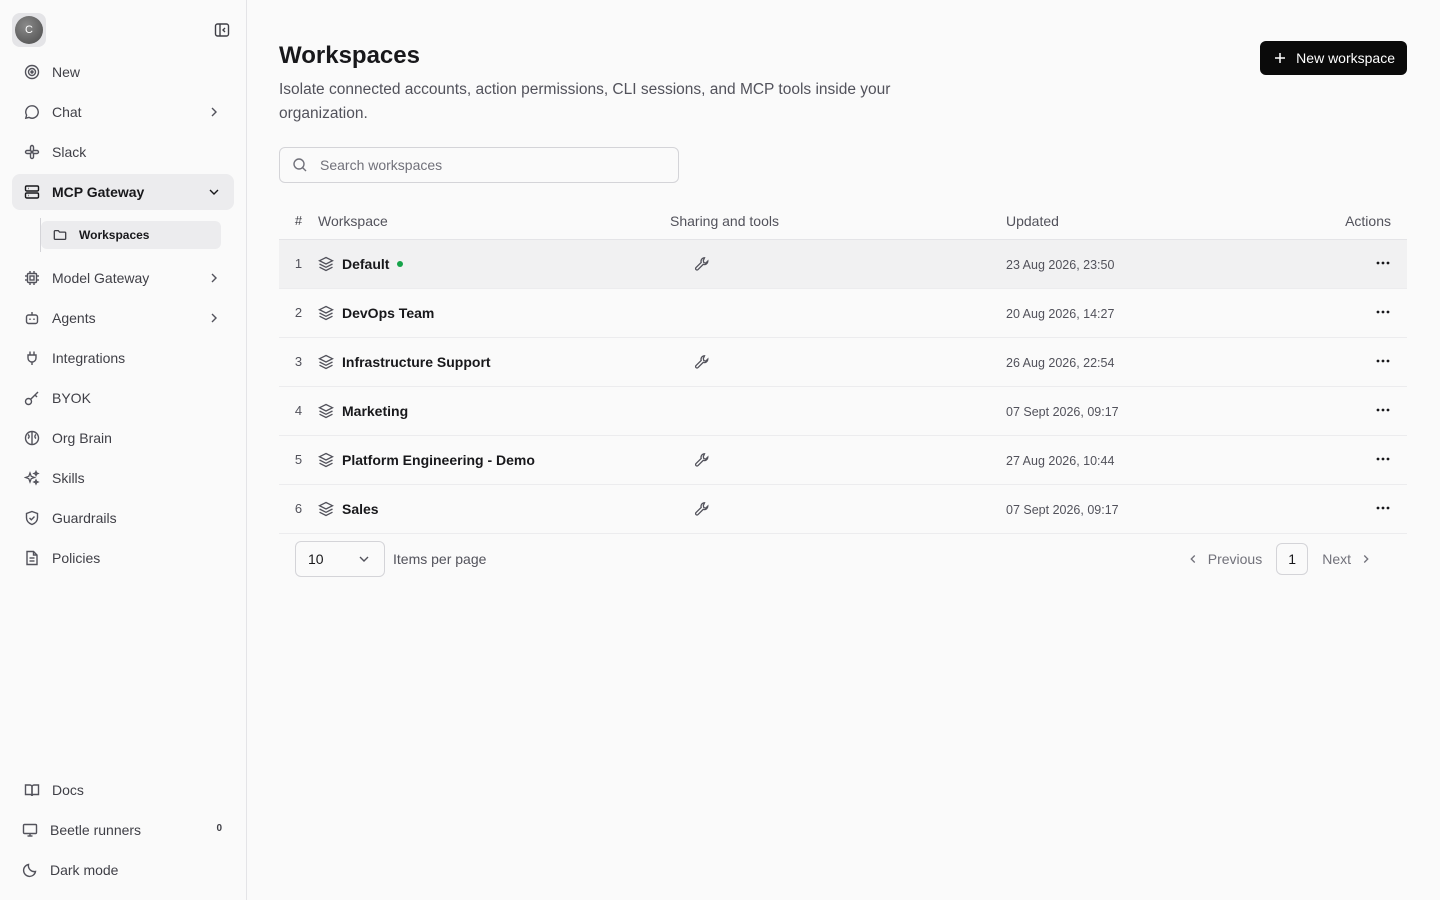 This screenshot has width=1440, height=900. What do you see at coordinates (32, 358) in the screenshot?
I see `plug-icon` at bounding box center [32, 358].